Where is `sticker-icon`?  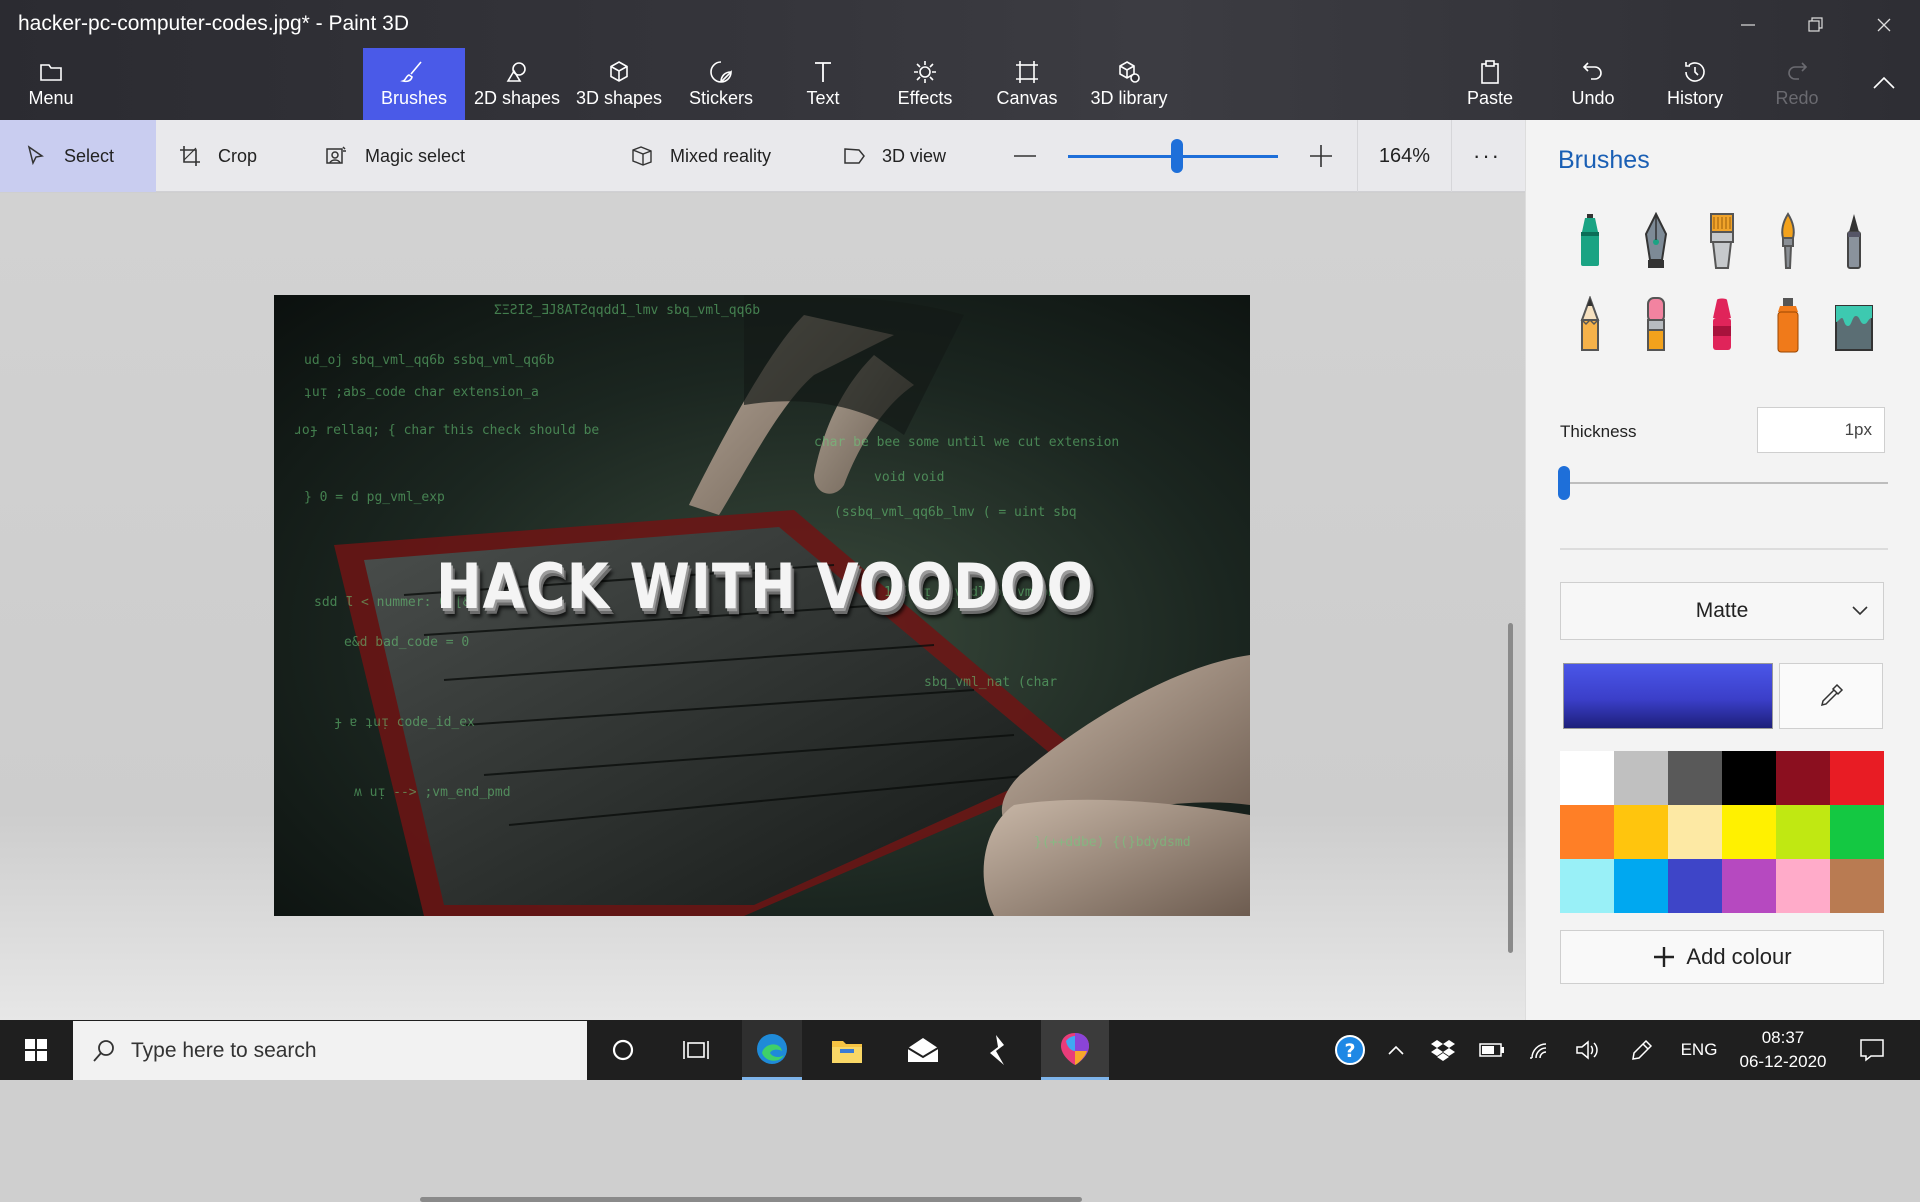 sticker-icon is located at coordinates (721, 72).